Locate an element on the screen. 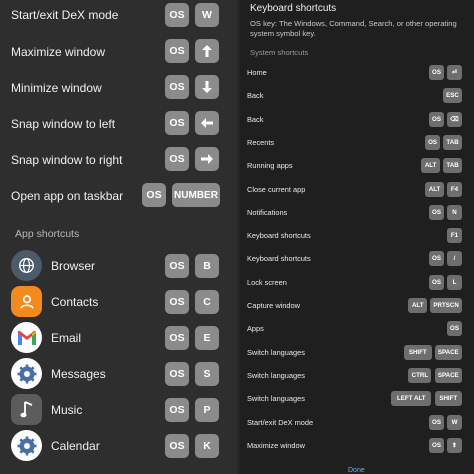  shortcut-label: Lock screen is located at coordinates (267, 282).